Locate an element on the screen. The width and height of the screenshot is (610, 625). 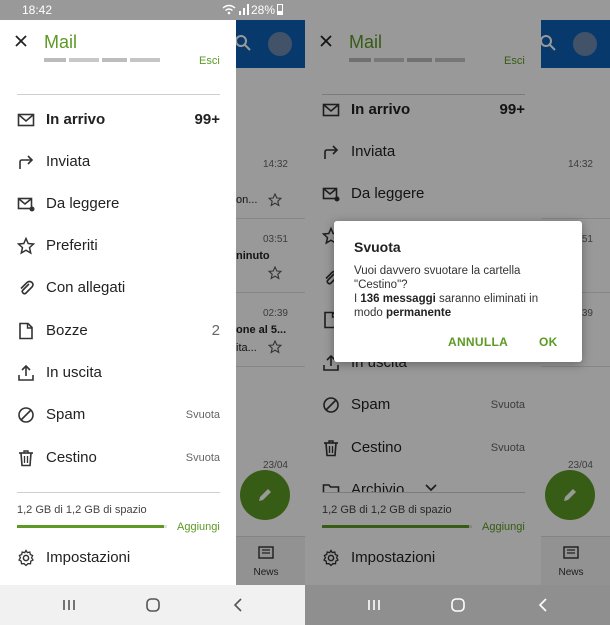
unread-count-badge: 99+ is located at coordinates (207, 119).